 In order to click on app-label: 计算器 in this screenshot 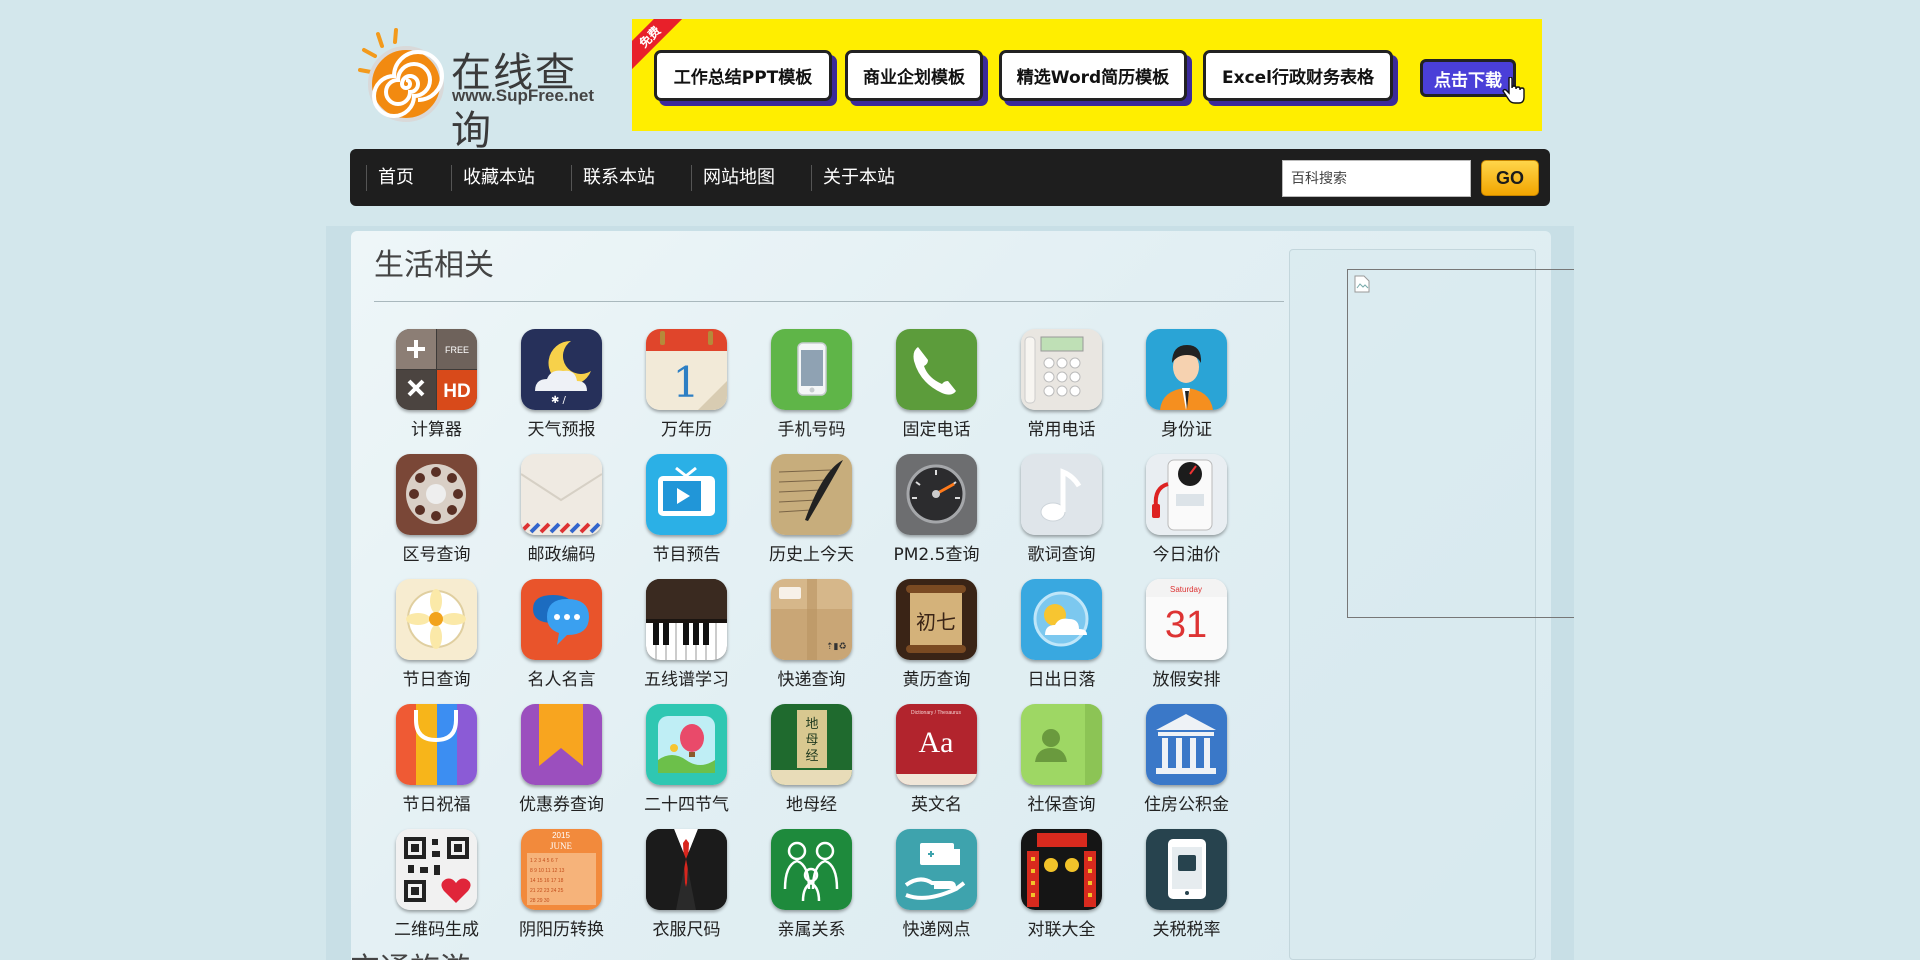, I will do `click(436, 430)`.